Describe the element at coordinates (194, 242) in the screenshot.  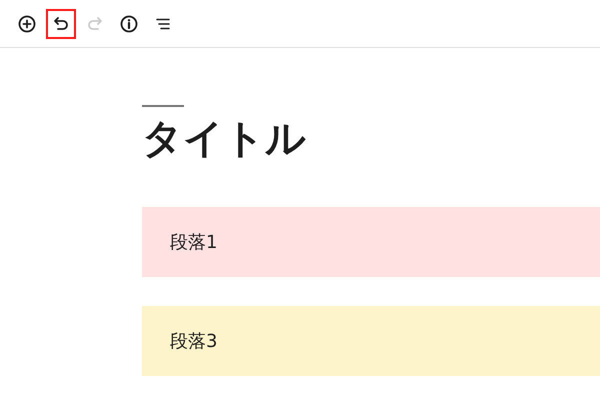
I see `paragraph-text: 段落1` at that location.